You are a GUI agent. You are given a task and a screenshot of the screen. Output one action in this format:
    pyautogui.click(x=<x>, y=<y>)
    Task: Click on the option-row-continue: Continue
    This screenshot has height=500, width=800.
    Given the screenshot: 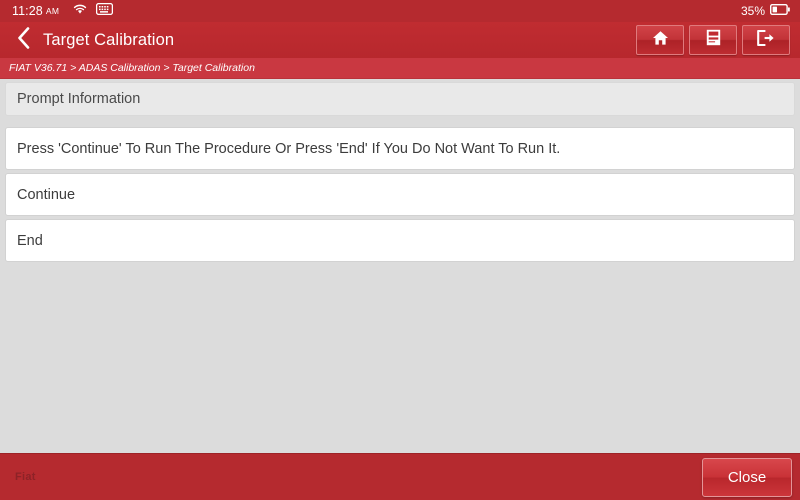 What is the action you would take?
    pyautogui.click(x=400, y=194)
    